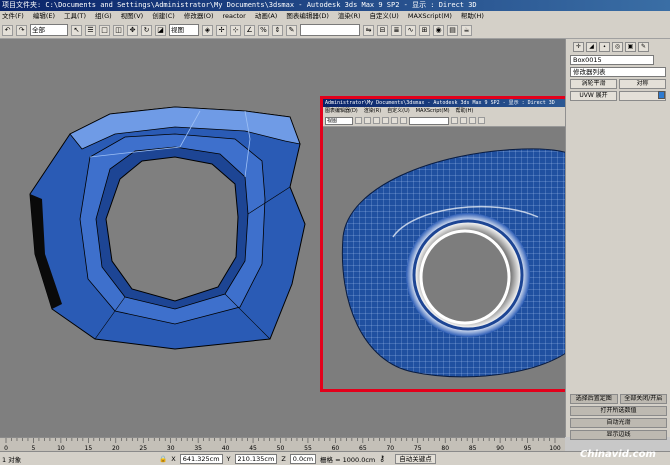 Image resolution: width=670 pixels, height=465 pixels. What do you see at coordinates (430, 16) in the screenshot?
I see `menu-maxscript: MAXScript(M)` at bounding box center [430, 16].